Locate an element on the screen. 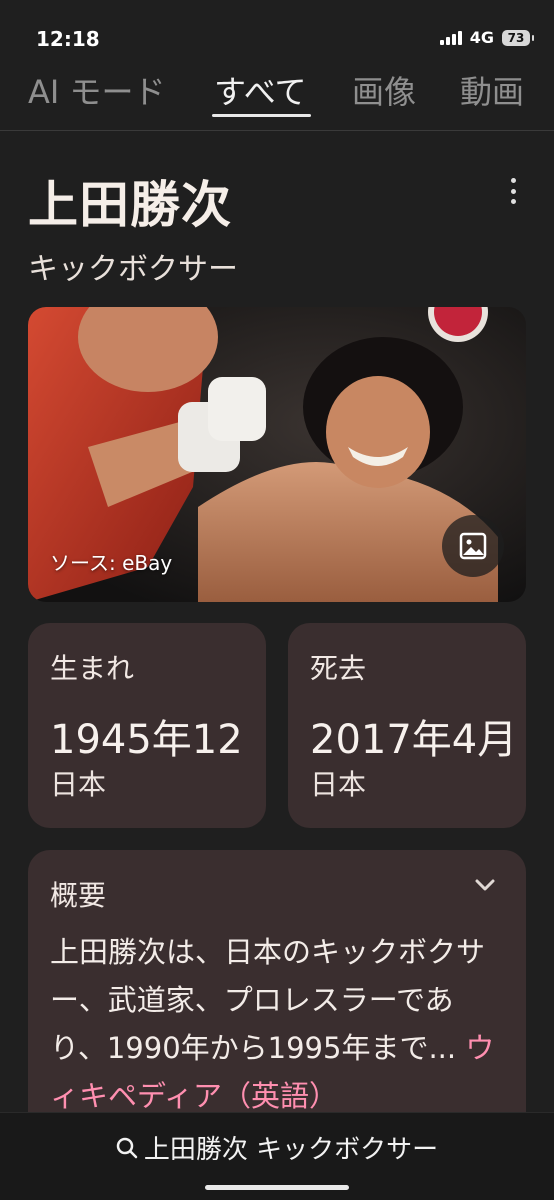 This screenshot has height=1200, width=554. tab-videos: 動画 is located at coordinates (492, 90).